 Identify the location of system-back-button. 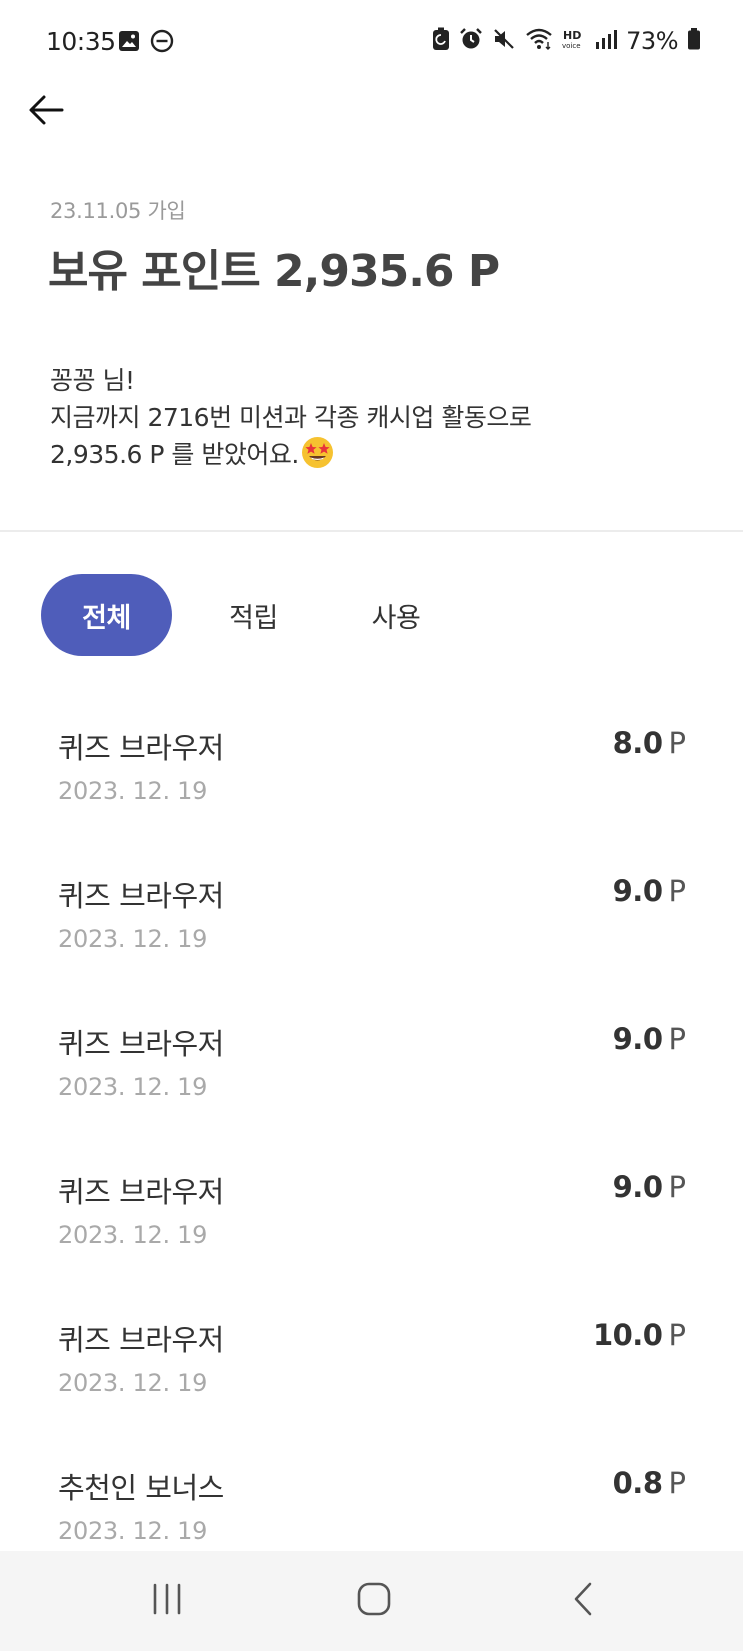
(583, 1601).